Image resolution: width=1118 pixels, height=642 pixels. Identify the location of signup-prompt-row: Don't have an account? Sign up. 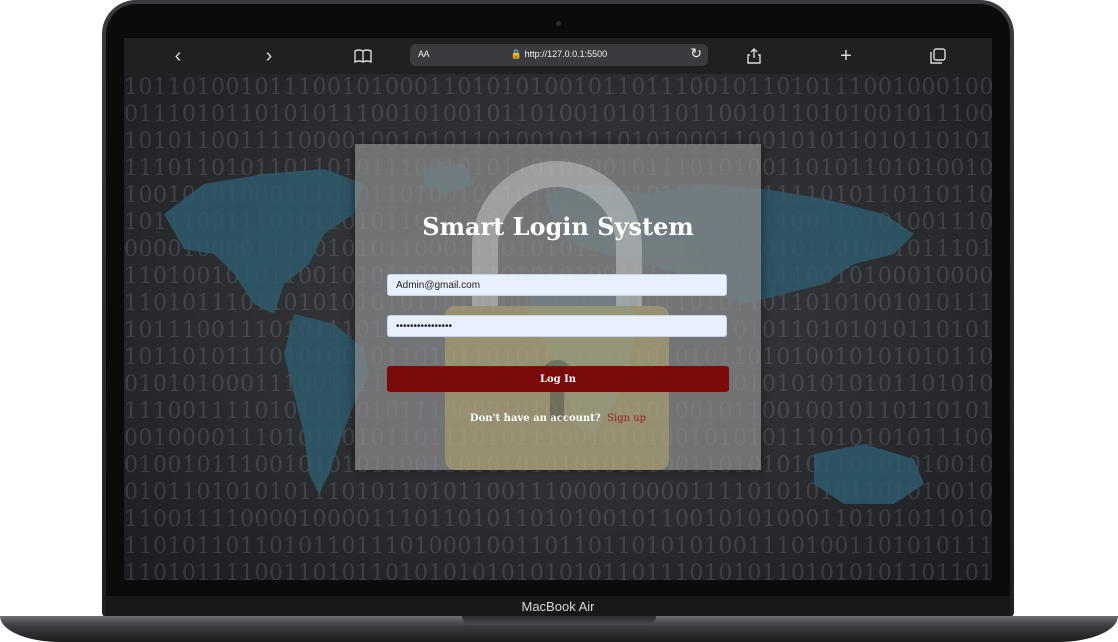
(558, 418).